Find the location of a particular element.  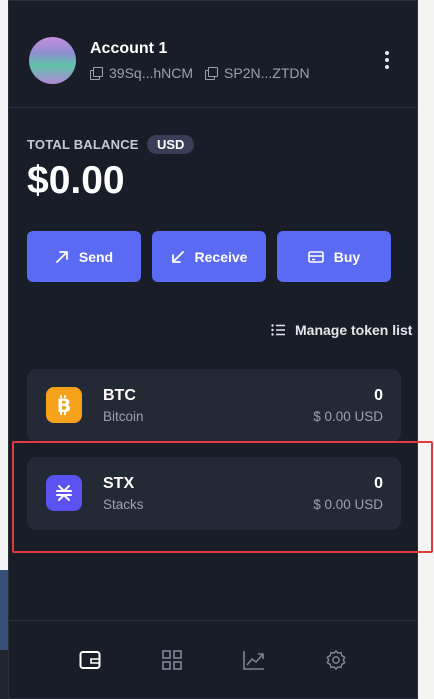

token-symbol: BTC is located at coordinates (119, 395).